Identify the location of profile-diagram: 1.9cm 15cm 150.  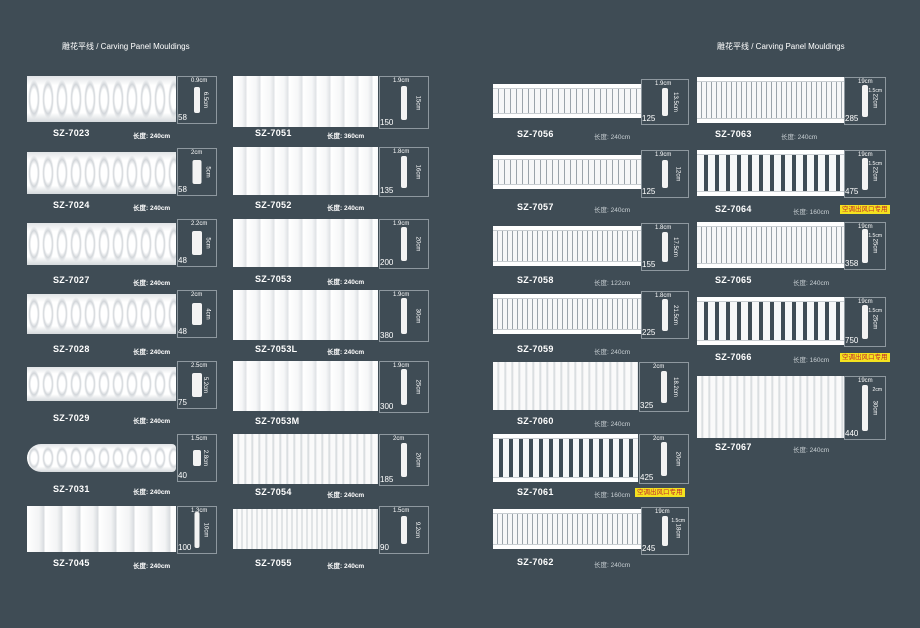
(404, 102).